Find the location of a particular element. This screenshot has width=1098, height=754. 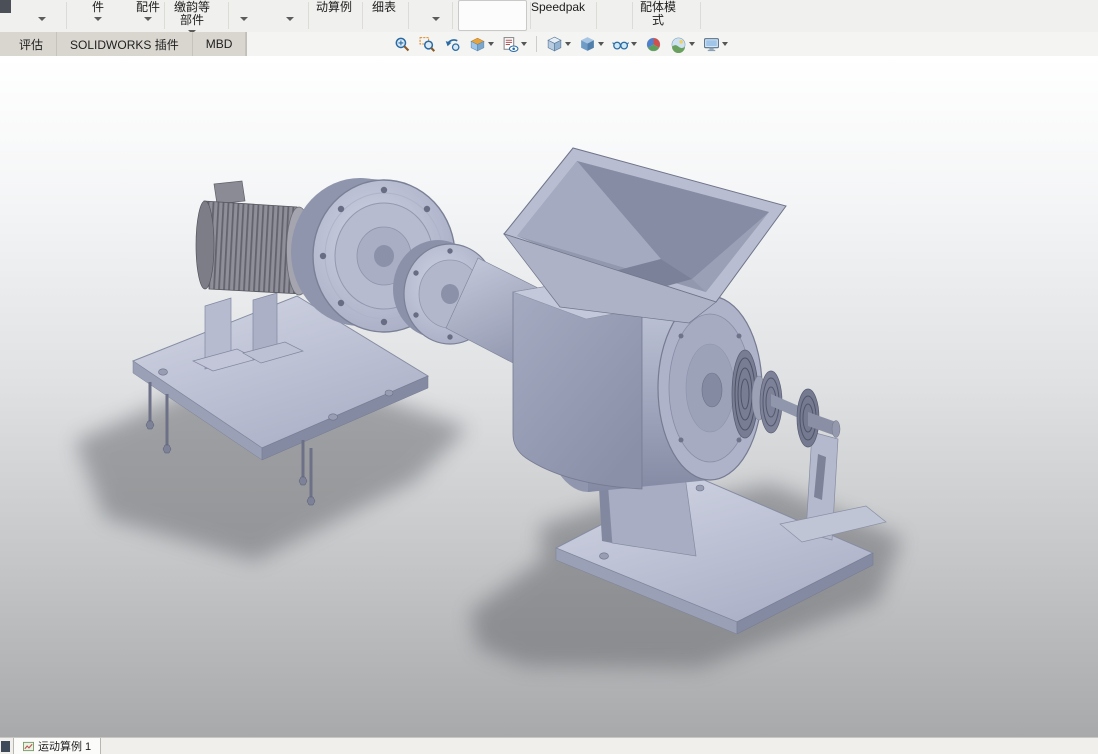

previous-view-icon is located at coordinates (452, 44).